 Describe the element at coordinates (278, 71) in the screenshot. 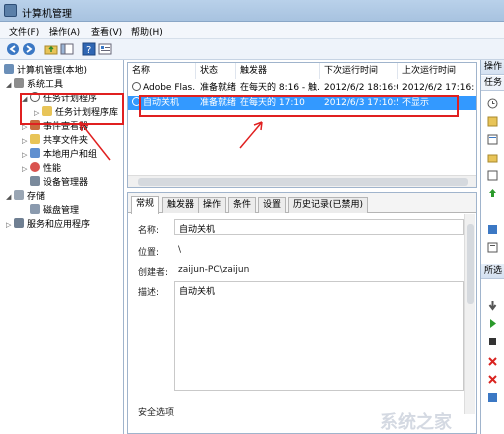

I see `column-header-trigger: 触发器` at that location.